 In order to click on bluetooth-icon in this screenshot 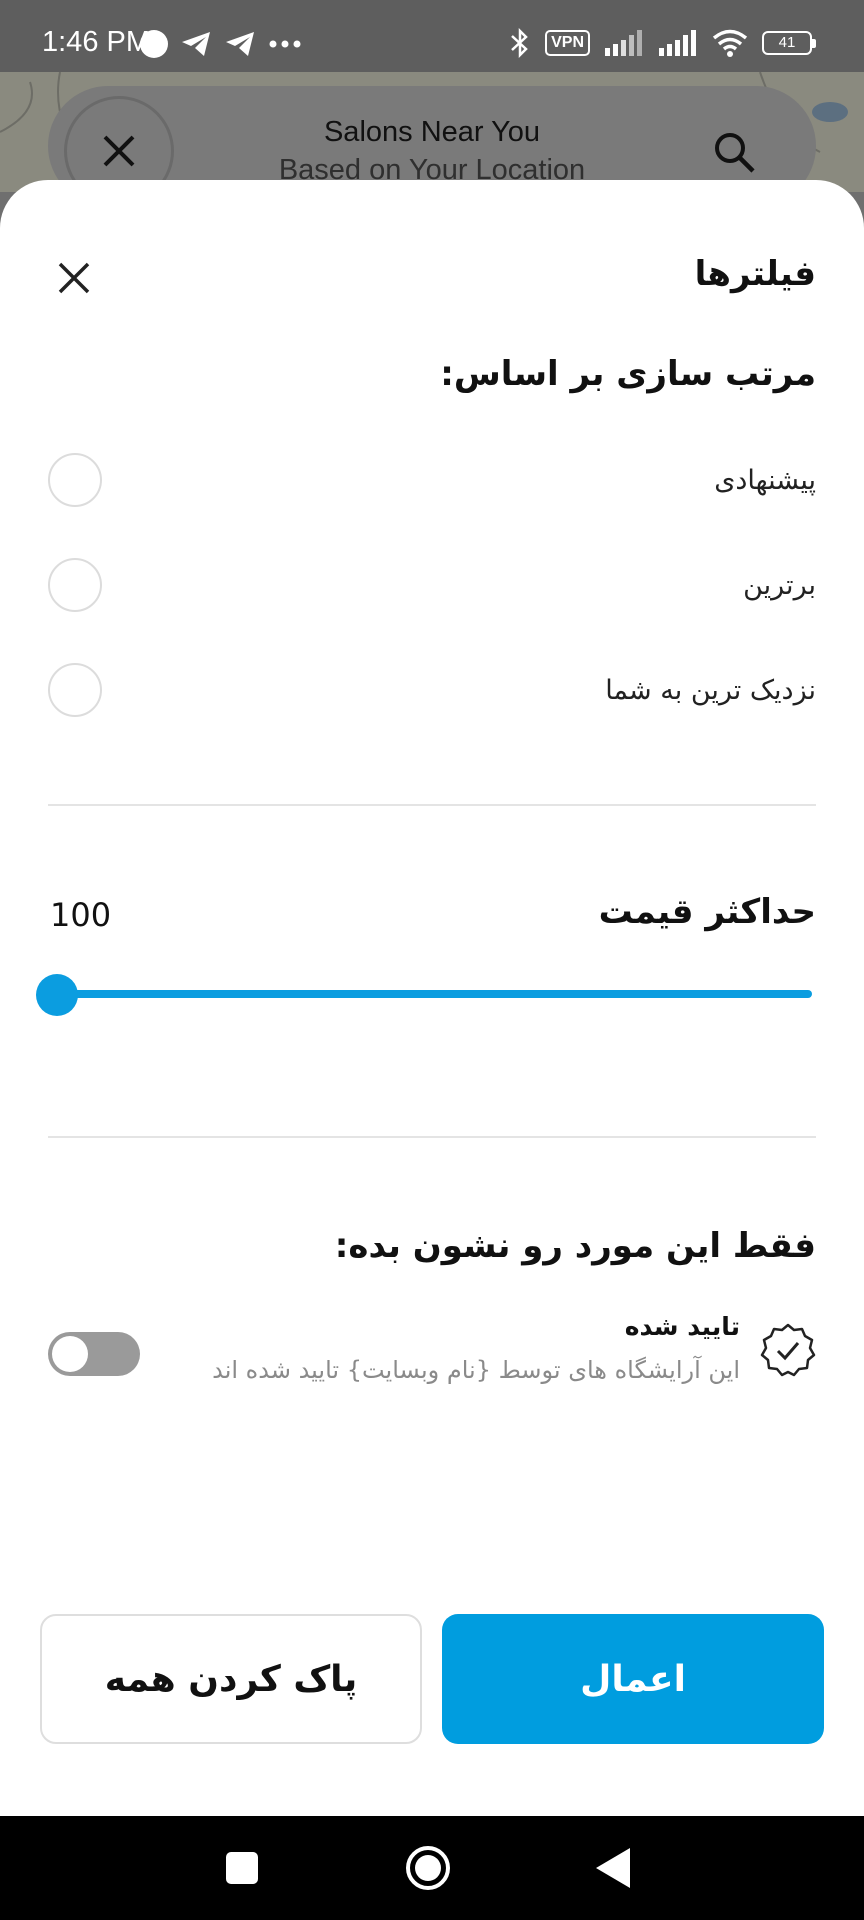, I will do `click(519, 43)`.